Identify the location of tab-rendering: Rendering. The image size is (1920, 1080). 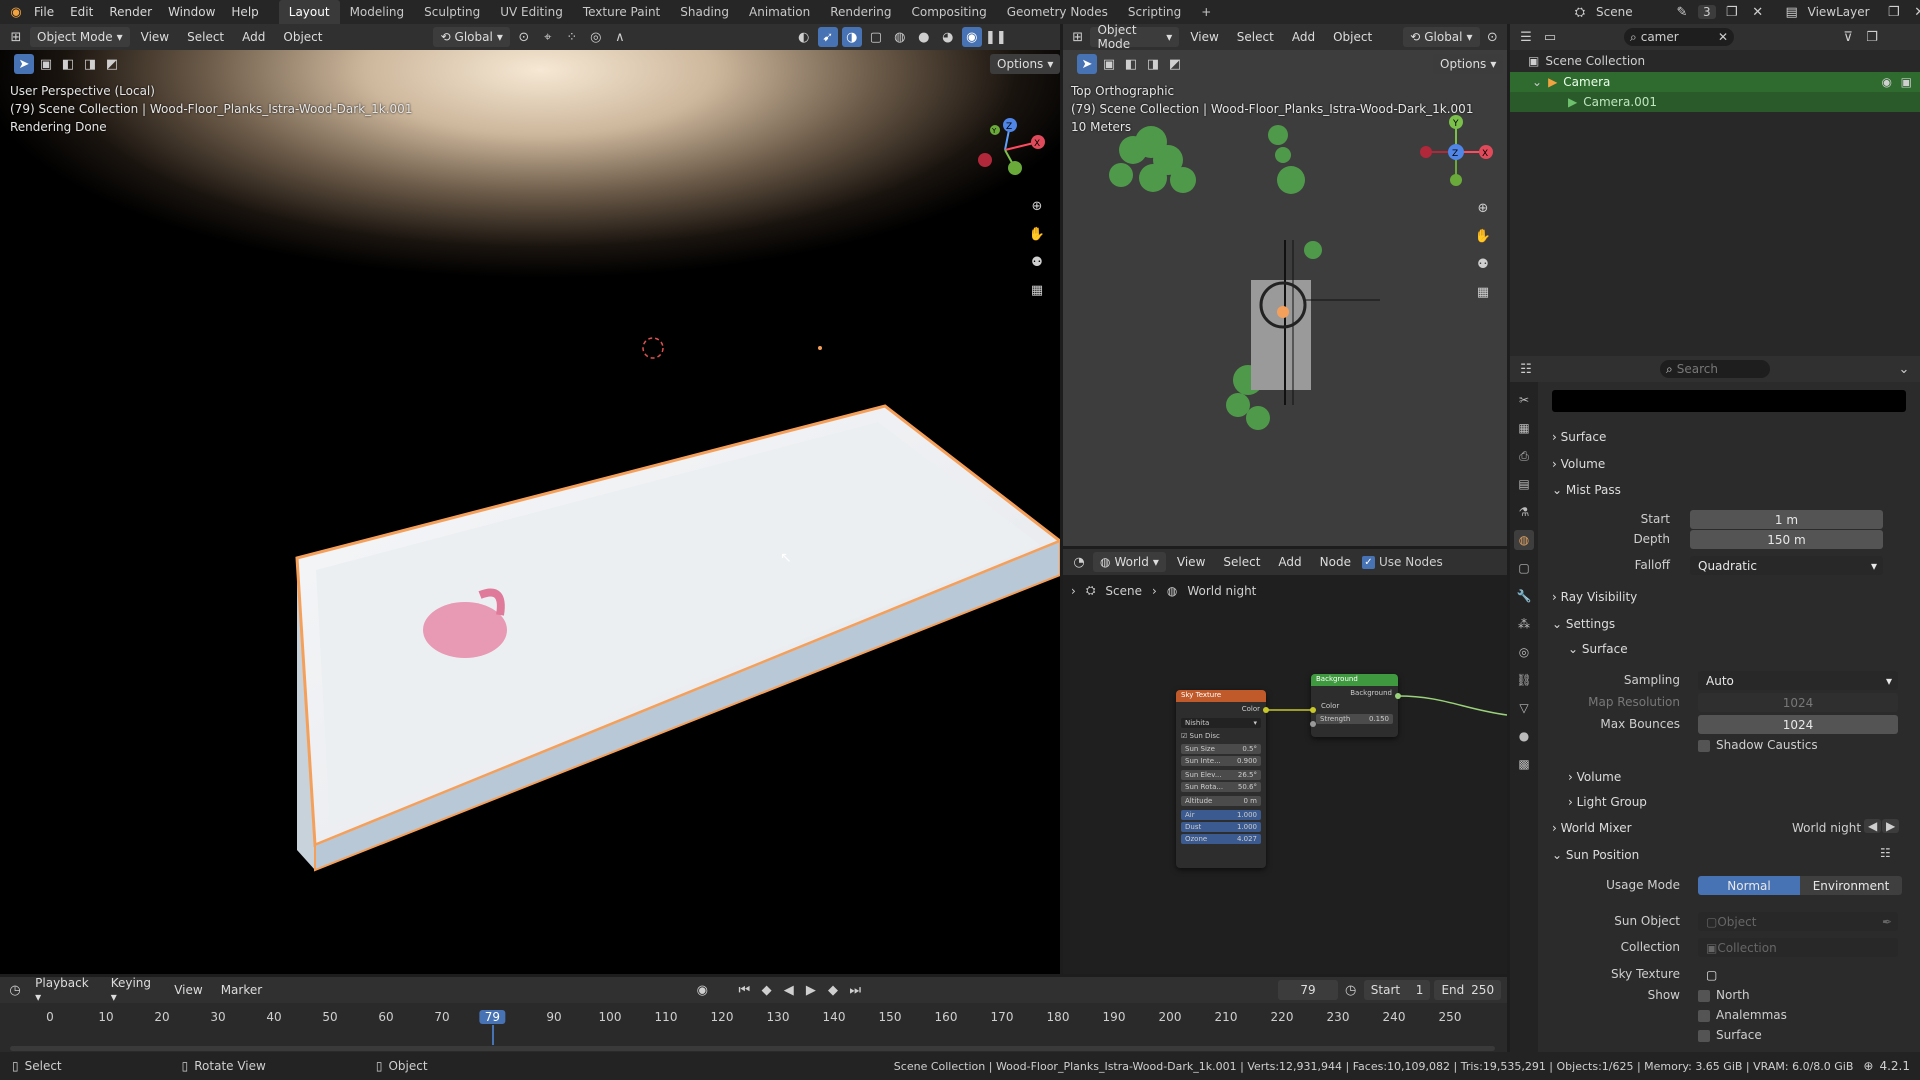
(860, 12).